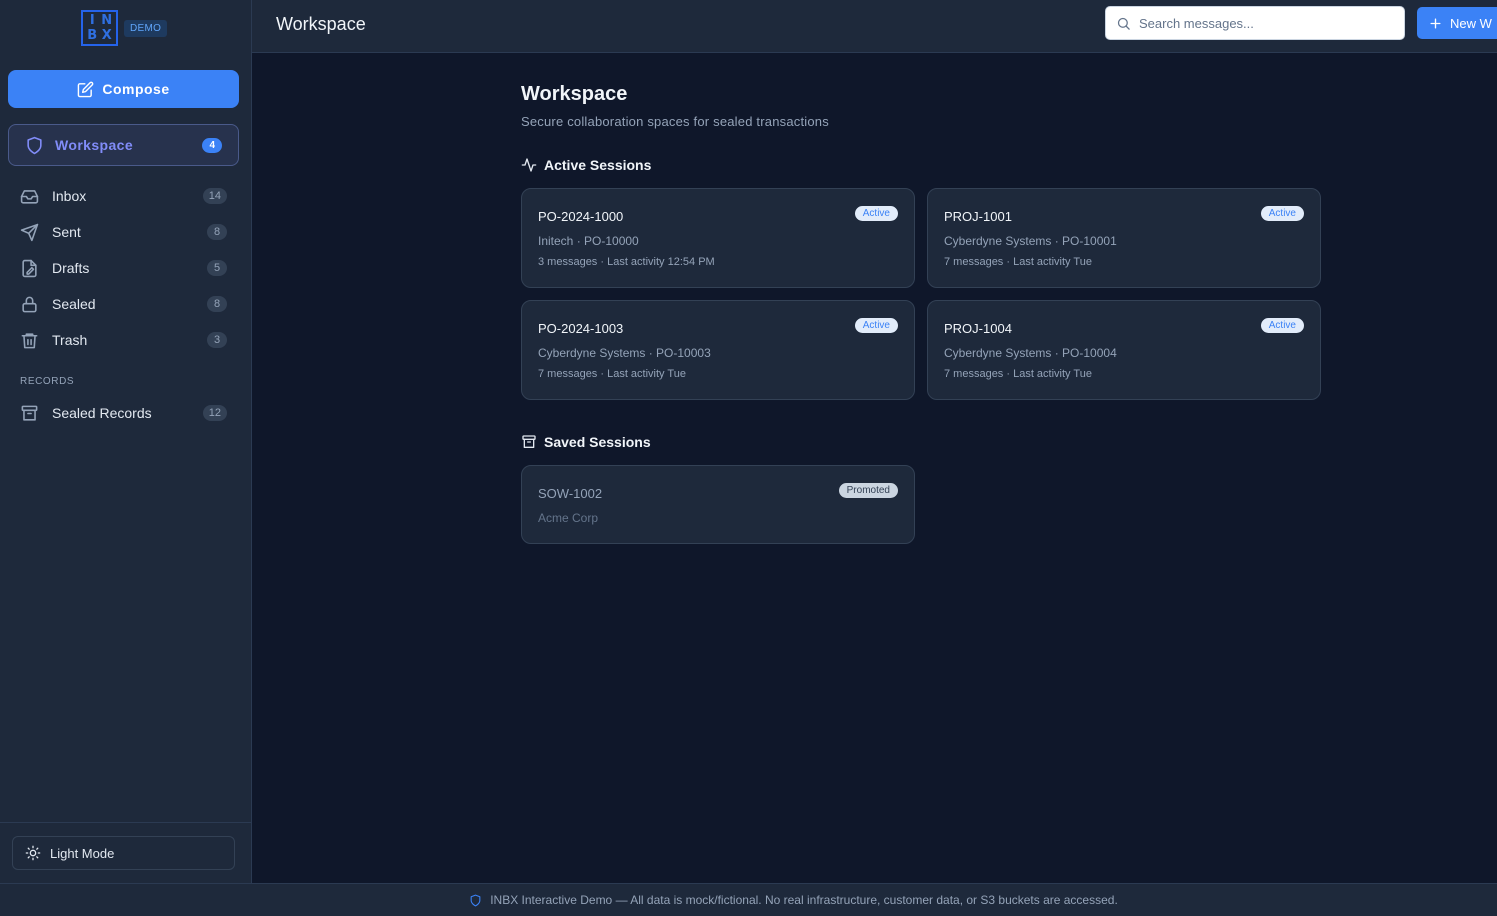 This screenshot has height=916, width=1497. I want to click on session-company: Cyberdyne Systems · PO-10001, so click(1030, 241).